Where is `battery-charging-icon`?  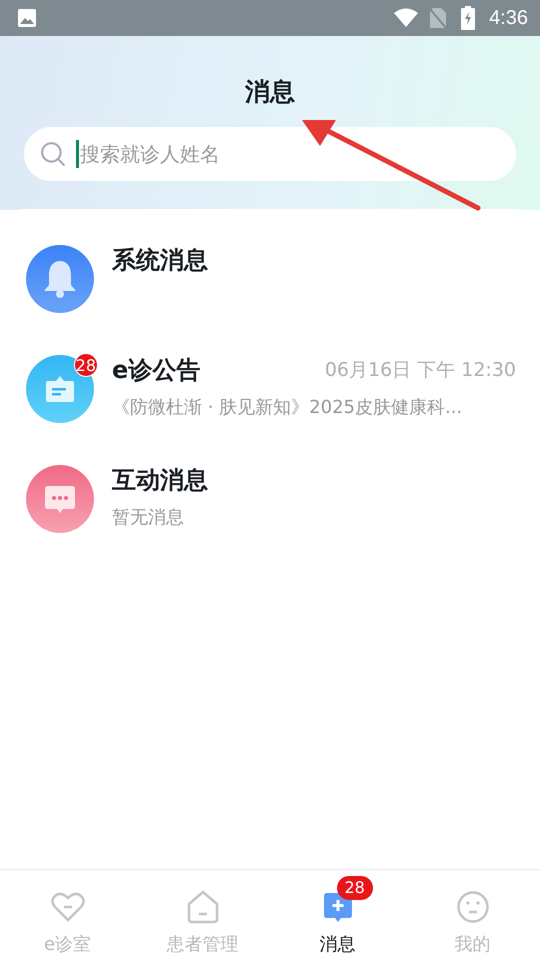
battery-charging-icon is located at coordinates (468, 18).